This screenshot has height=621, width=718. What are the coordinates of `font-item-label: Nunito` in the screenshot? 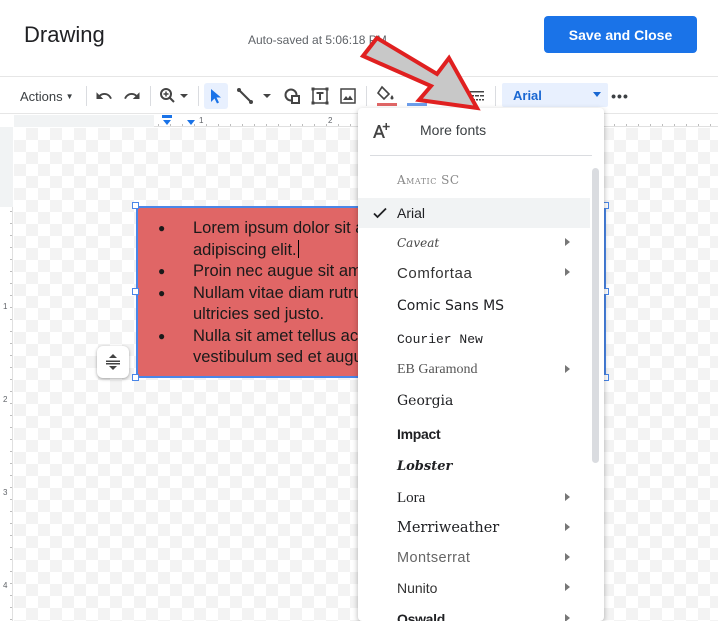 It's located at (417, 588).